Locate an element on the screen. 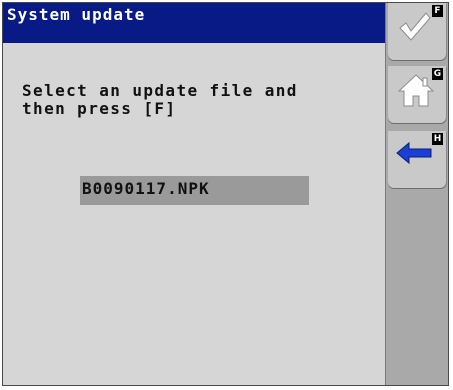  checkmark-icon is located at coordinates (415, 26).